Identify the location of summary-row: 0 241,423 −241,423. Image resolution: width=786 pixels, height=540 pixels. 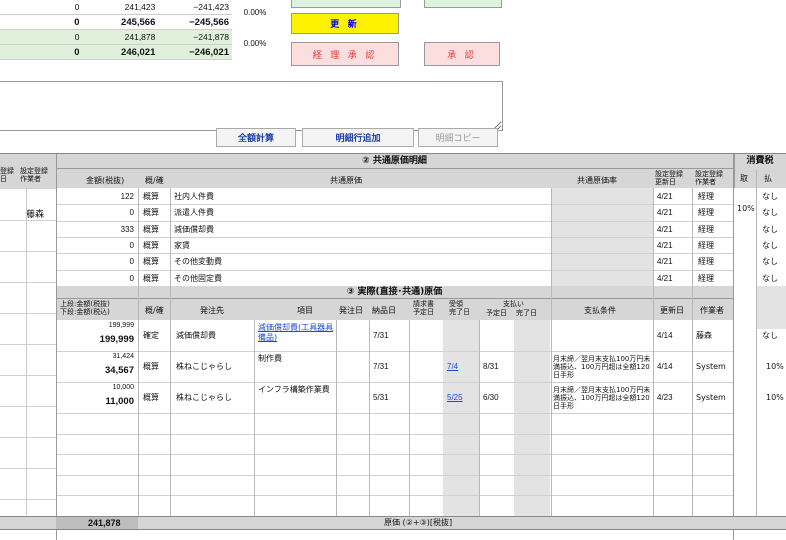
(116, 7).